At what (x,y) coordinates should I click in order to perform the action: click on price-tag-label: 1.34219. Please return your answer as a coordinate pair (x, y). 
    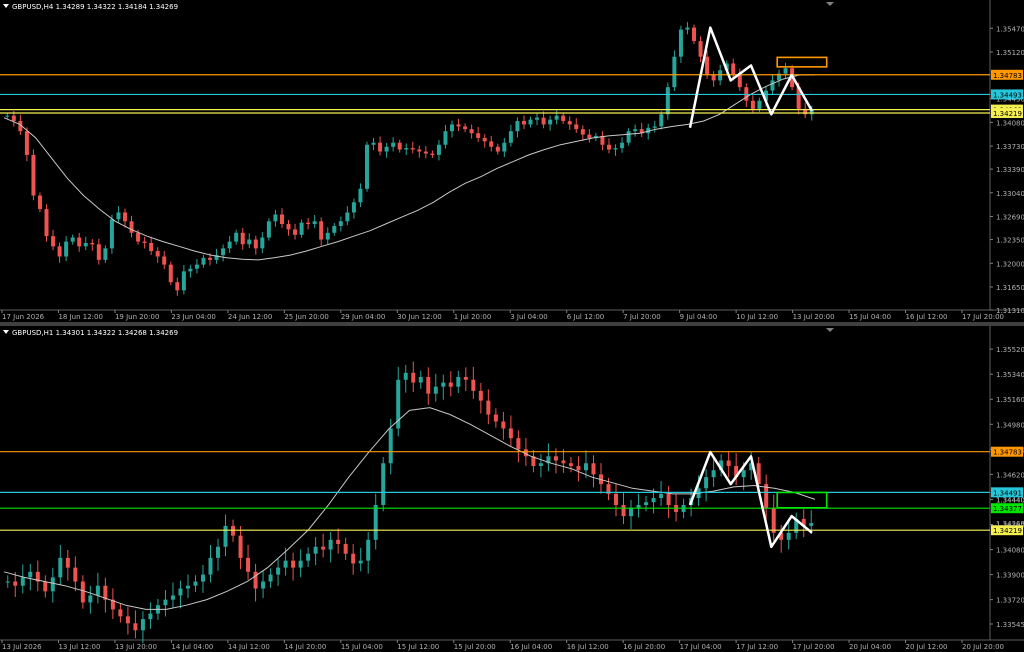
    Looking at the image, I should click on (1007, 531).